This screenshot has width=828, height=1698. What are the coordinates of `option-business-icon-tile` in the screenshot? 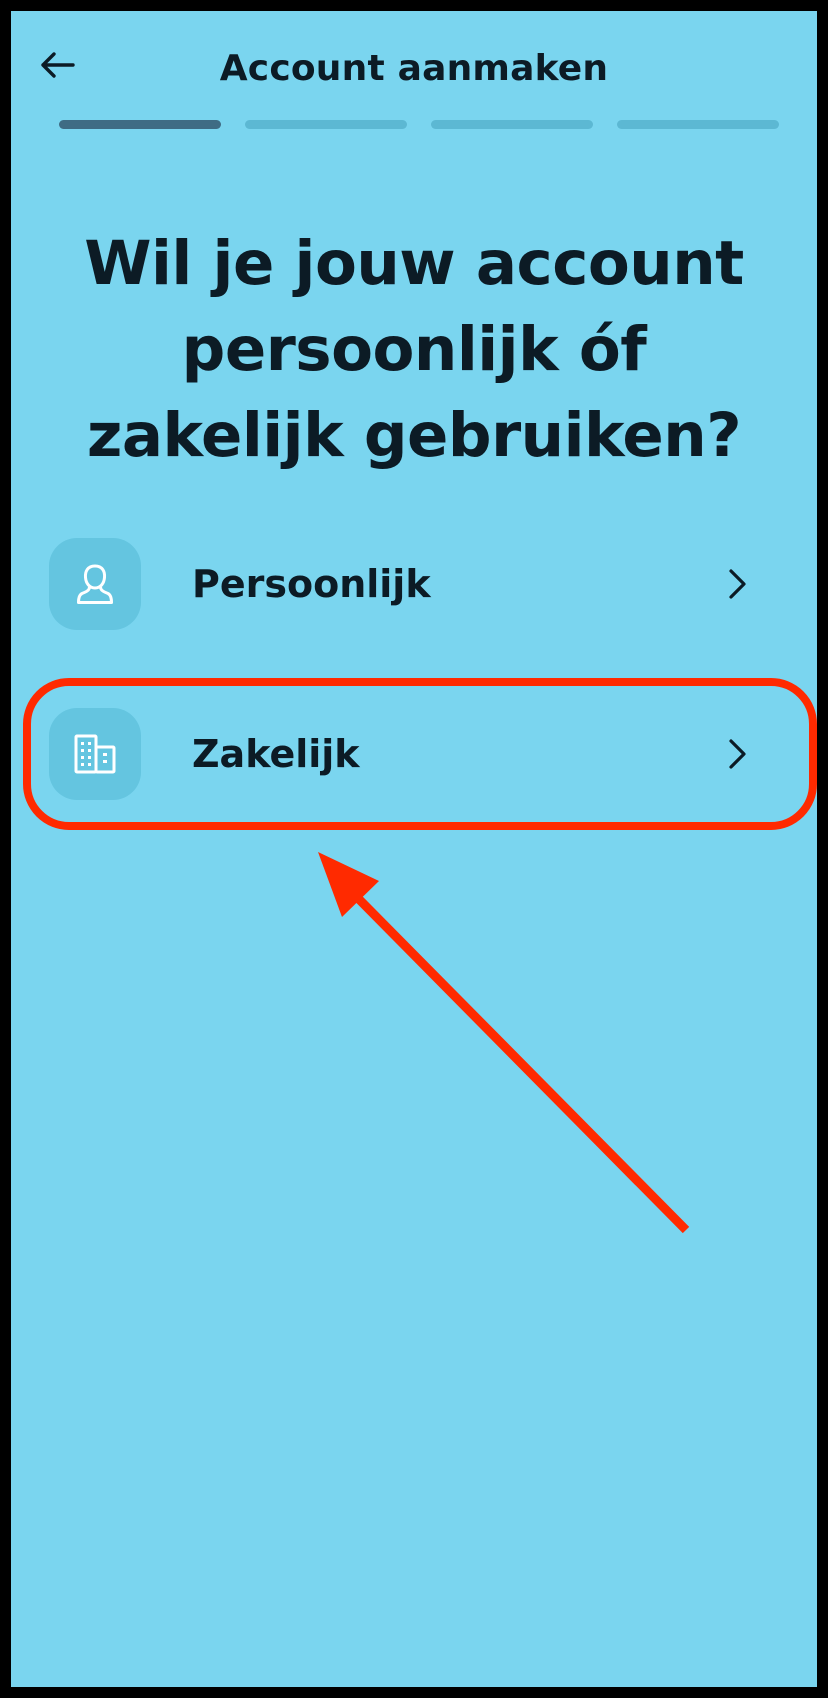 It's located at (95, 754).